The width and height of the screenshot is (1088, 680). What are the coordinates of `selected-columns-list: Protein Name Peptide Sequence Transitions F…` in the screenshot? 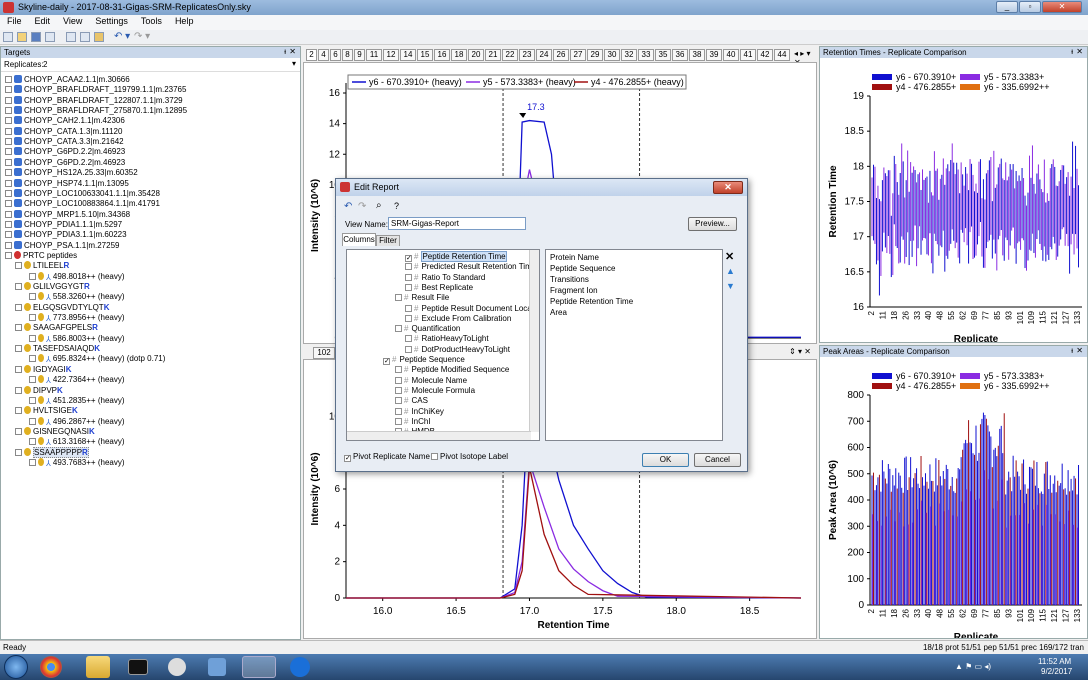 It's located at (634, 345).